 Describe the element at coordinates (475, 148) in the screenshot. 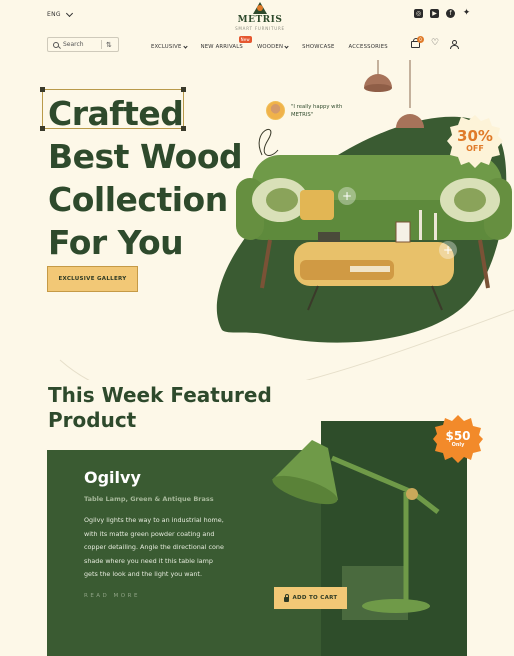

I see `discount-label: OFF` at that location.